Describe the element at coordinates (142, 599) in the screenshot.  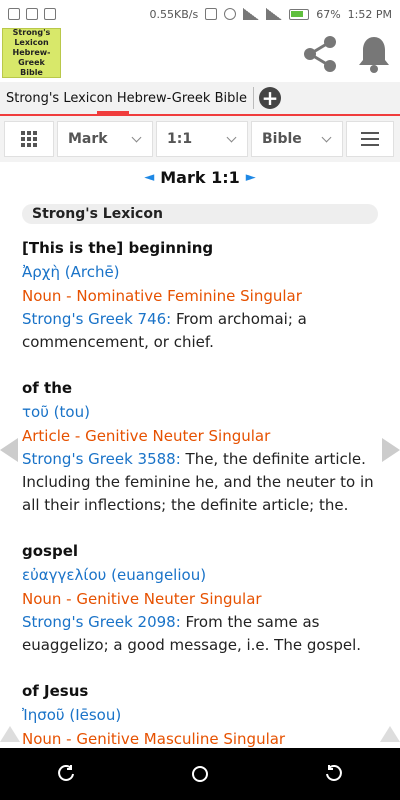
I see `parsing: Noun - Genitive Neuter Singular` at that location.